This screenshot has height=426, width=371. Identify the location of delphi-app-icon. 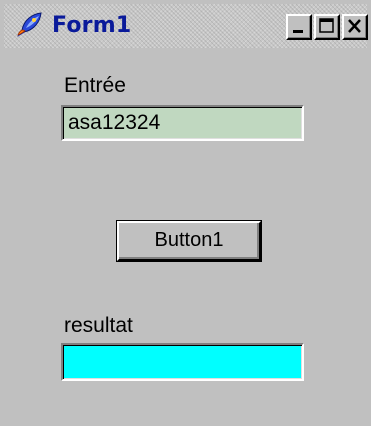
(29, 25).